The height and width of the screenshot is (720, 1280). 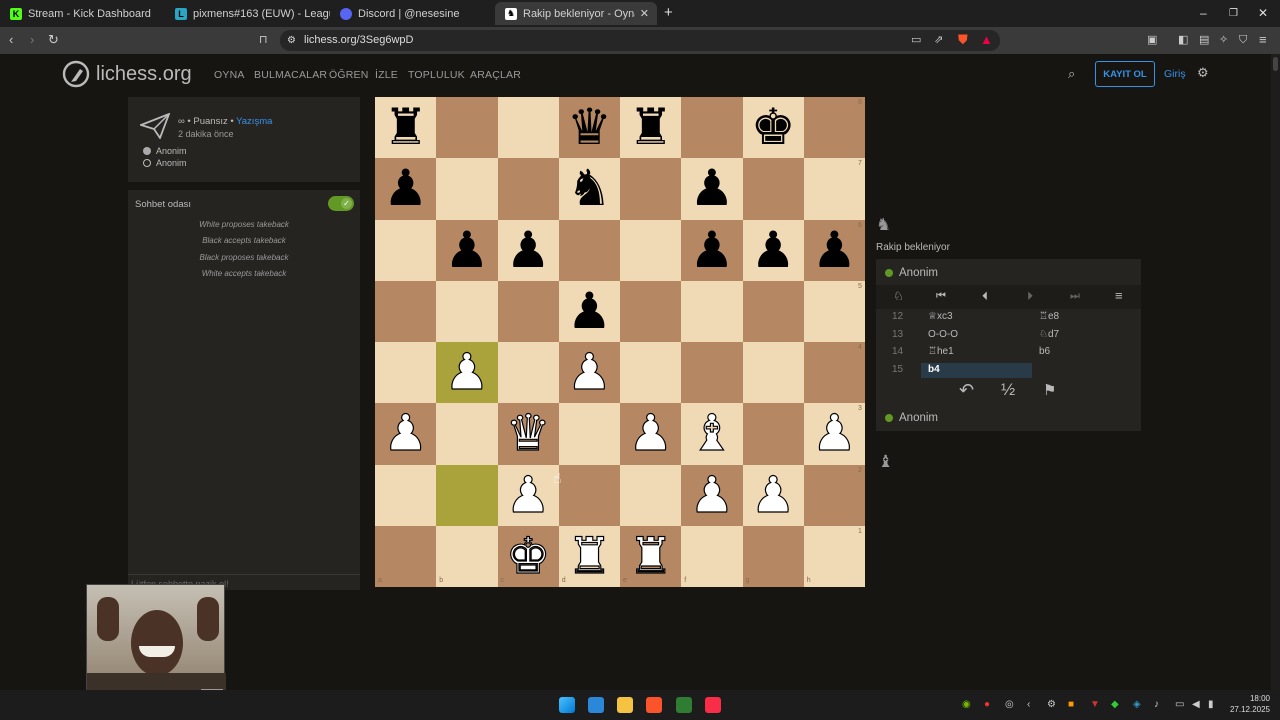 What do you see at coordinates (650, 433) in the screenshot?
I see `white-pawn-e3: ♟` at bounding box center [650, 433].